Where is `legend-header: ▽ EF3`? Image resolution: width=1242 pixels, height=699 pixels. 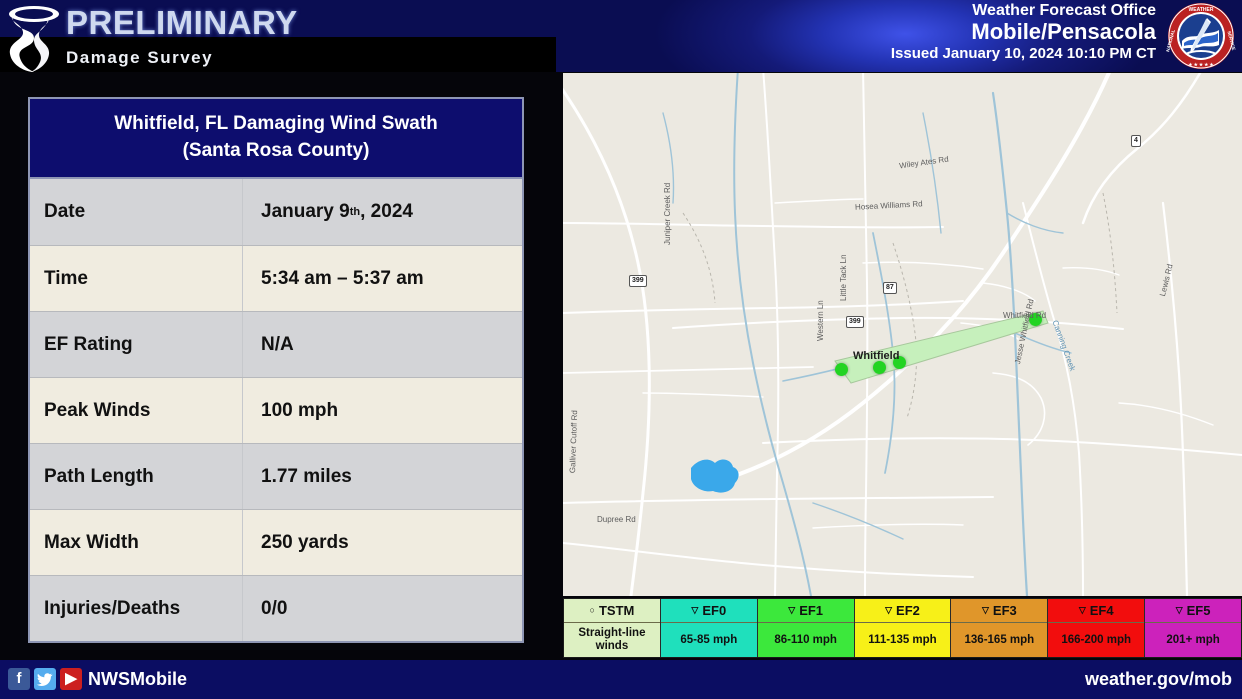
legend-header: ▽ EF3 is located at coordinates (999, 611).